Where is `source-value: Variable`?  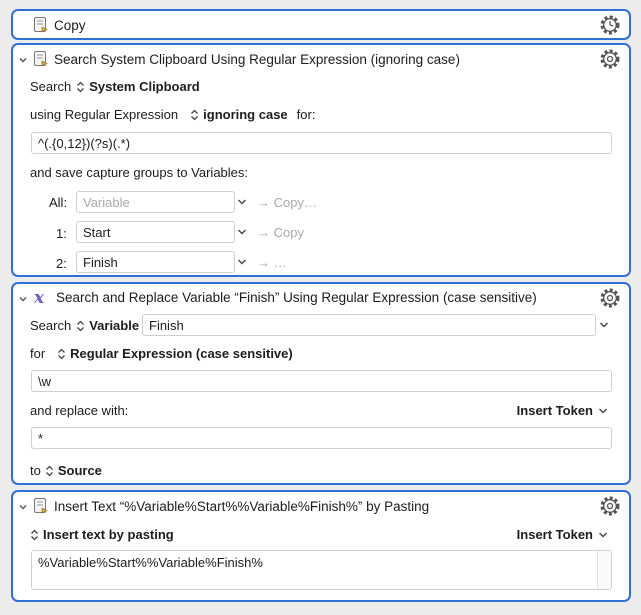
source-value: Variable is located at coordinates (114, 325).